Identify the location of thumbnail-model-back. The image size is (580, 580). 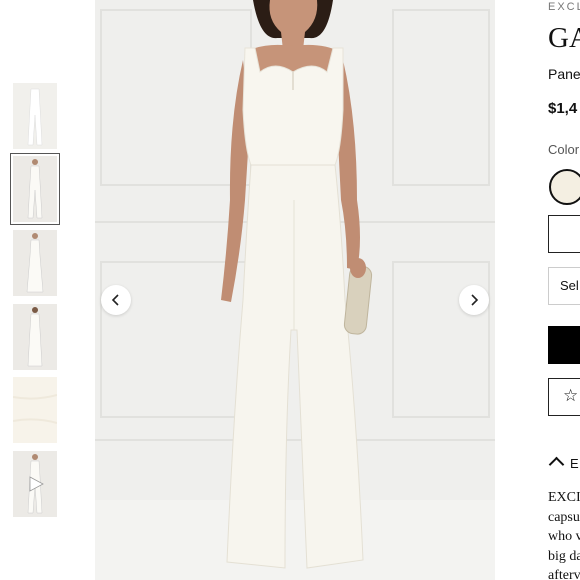
(35, 337).